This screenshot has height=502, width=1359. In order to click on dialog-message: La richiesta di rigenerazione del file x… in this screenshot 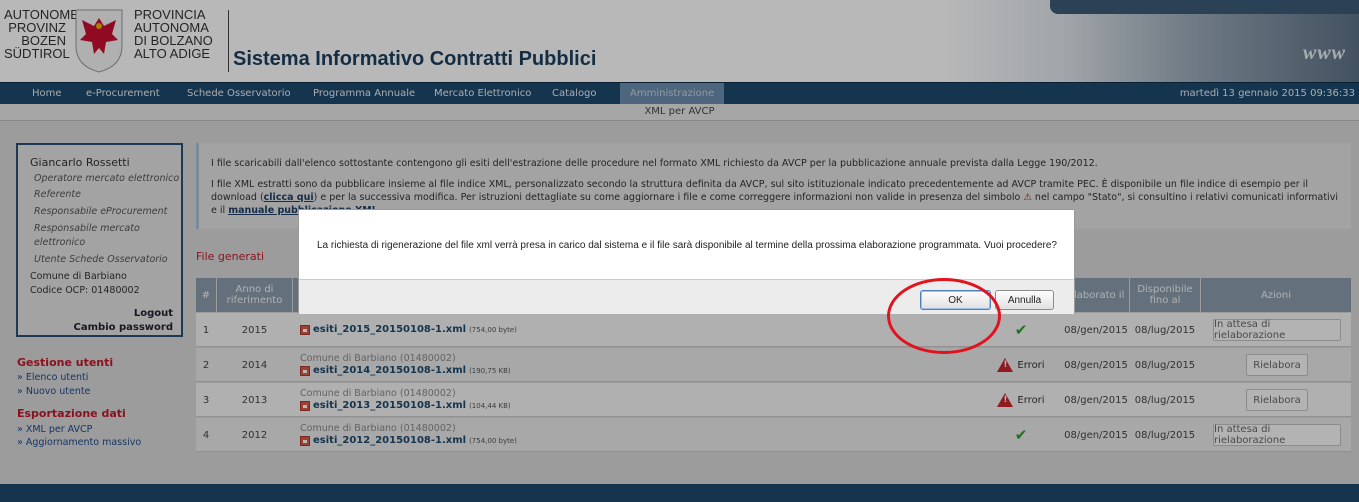, I will do `click(687, 245)`.